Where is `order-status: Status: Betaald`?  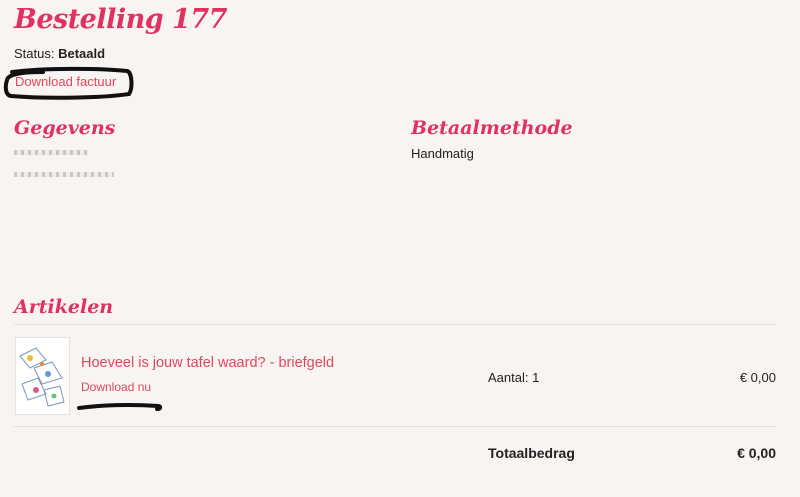
order-status: Status: Betaald is located at coordinates (59, 53).